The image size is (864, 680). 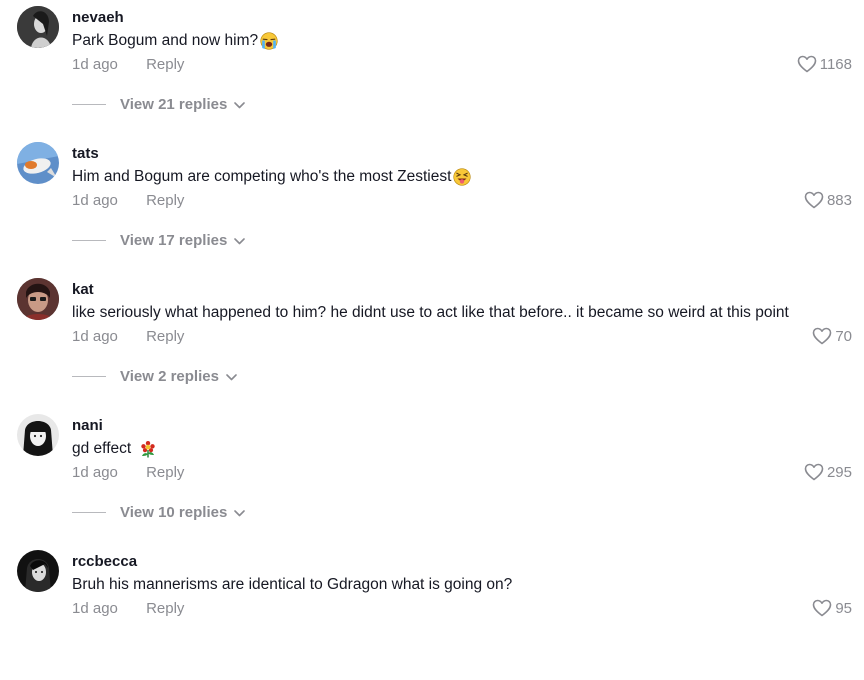 I want to click on like-count: 70, so click(x=843, y=336).